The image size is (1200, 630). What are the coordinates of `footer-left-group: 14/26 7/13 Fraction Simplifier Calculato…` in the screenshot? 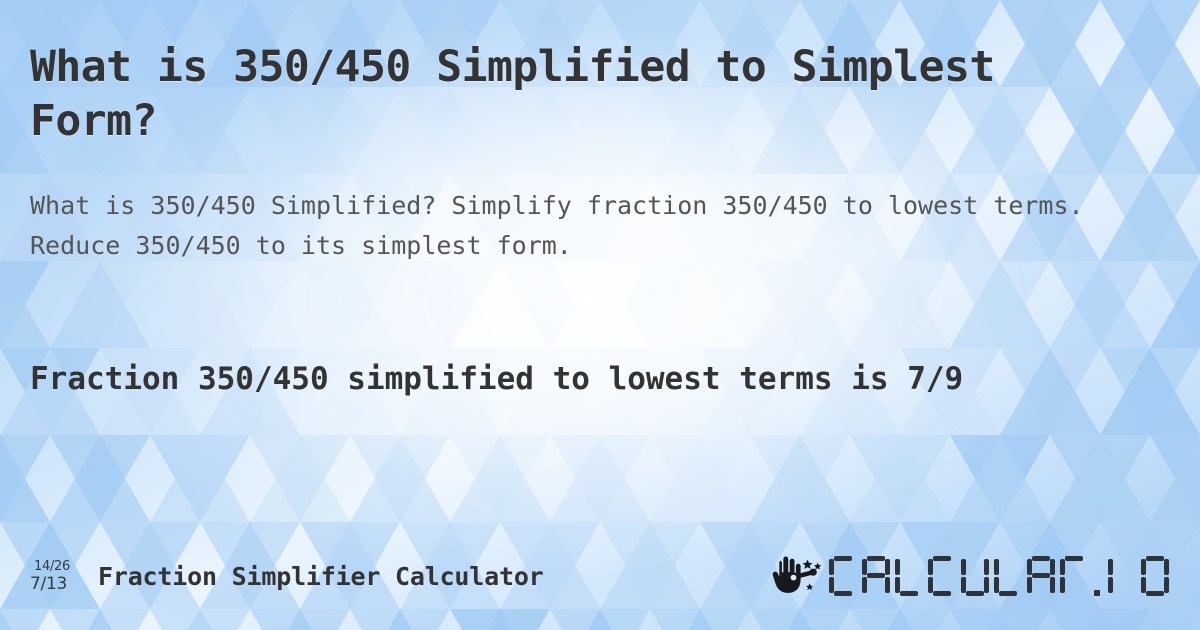 It's located at (287, 576).